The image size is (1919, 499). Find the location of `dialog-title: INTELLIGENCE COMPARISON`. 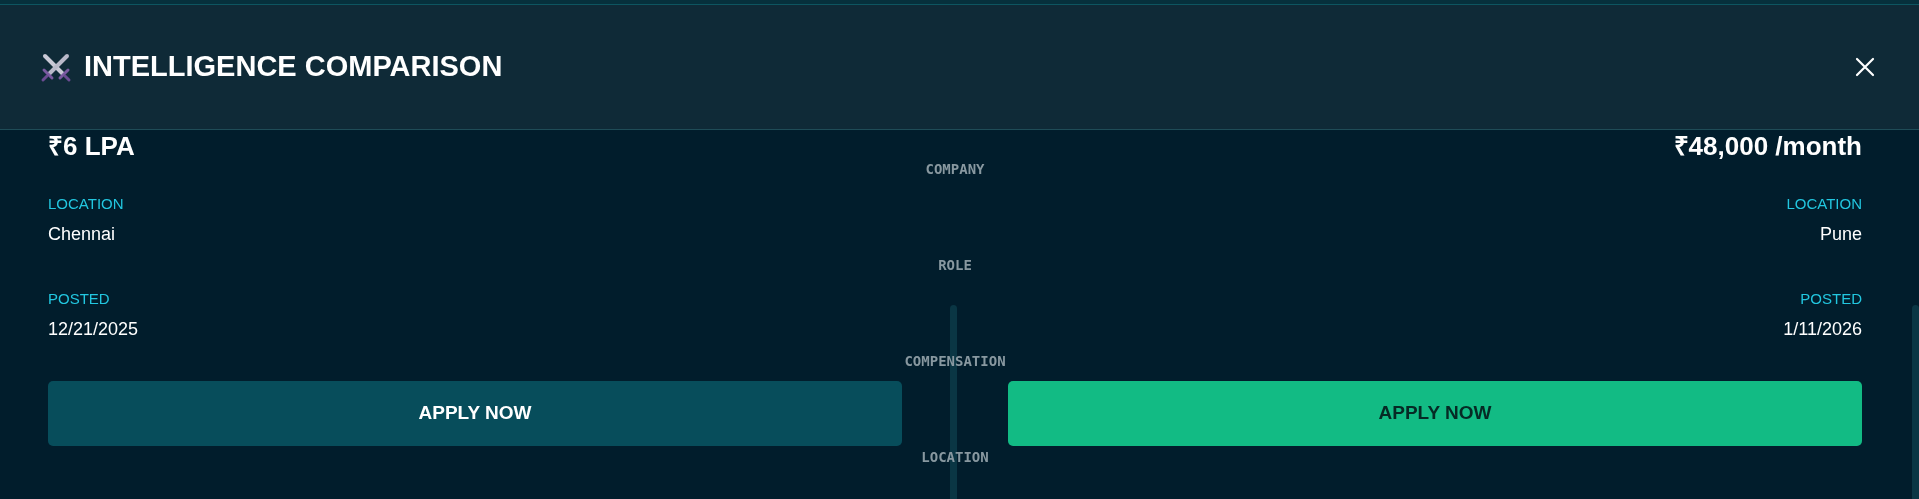

dialog-title: INTELLIGENCE COMPARISON is located at coordinates (293, 67).